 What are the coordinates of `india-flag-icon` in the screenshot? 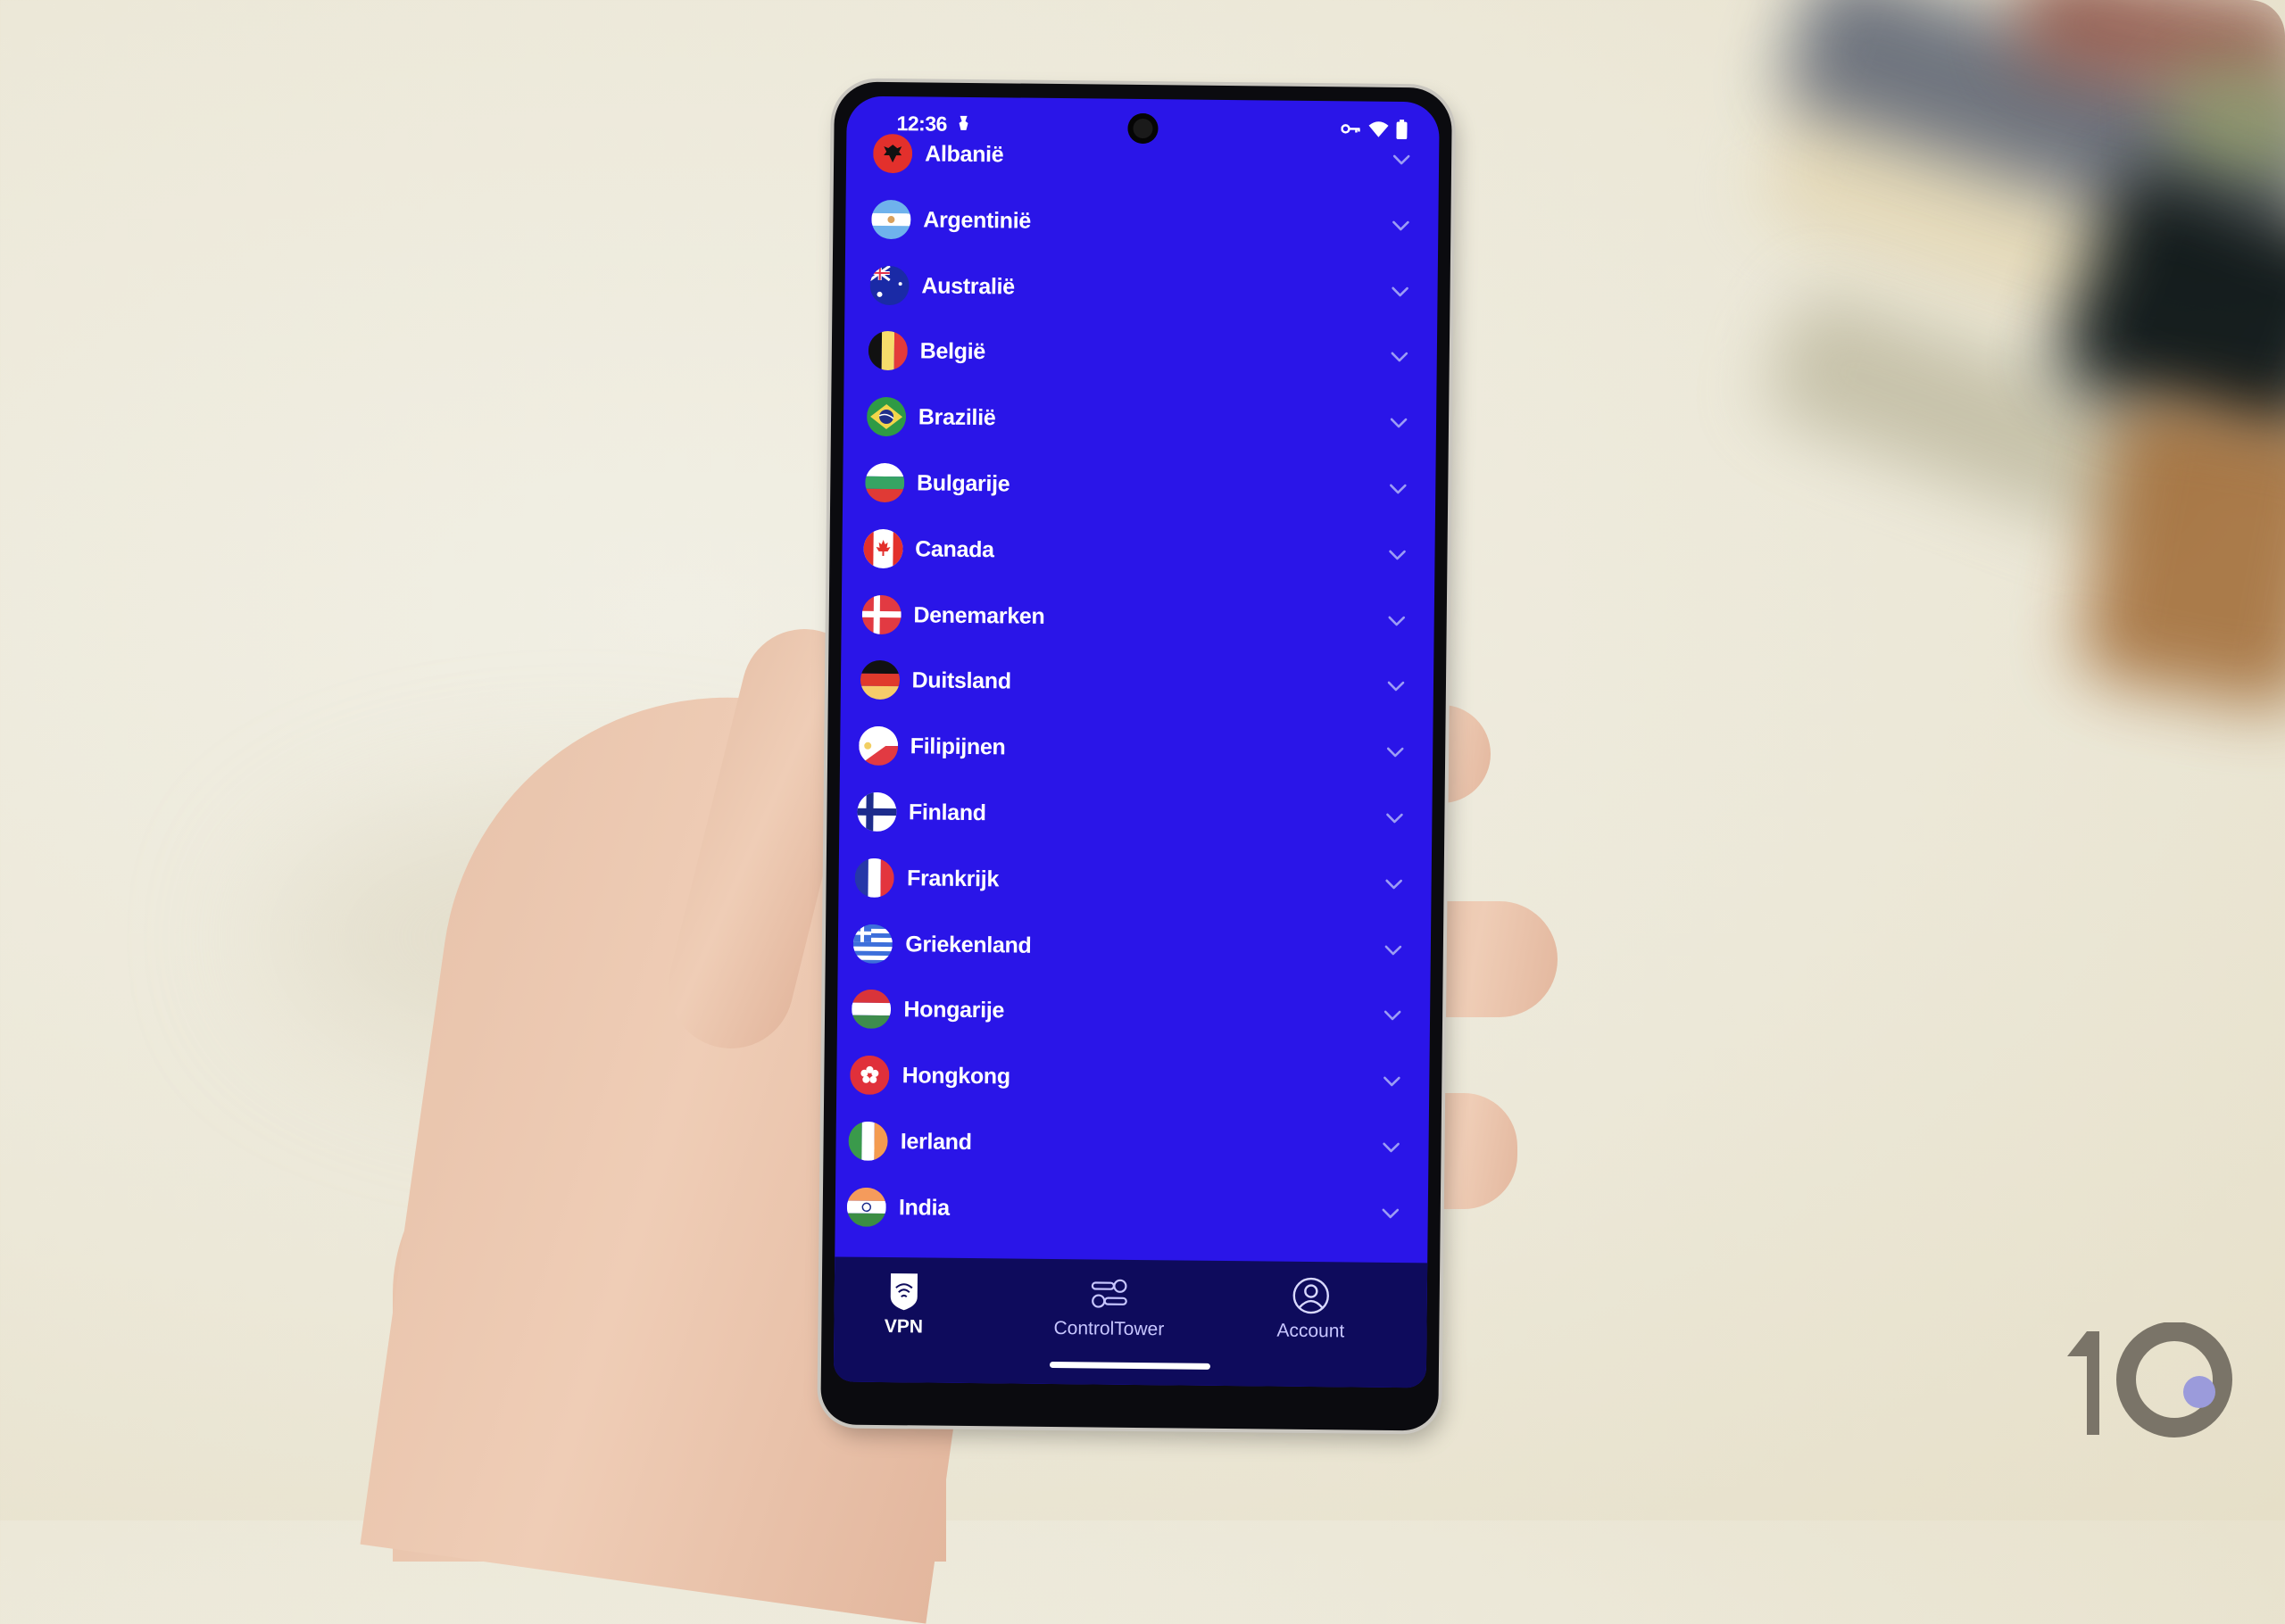 It's located at (866, 1207).